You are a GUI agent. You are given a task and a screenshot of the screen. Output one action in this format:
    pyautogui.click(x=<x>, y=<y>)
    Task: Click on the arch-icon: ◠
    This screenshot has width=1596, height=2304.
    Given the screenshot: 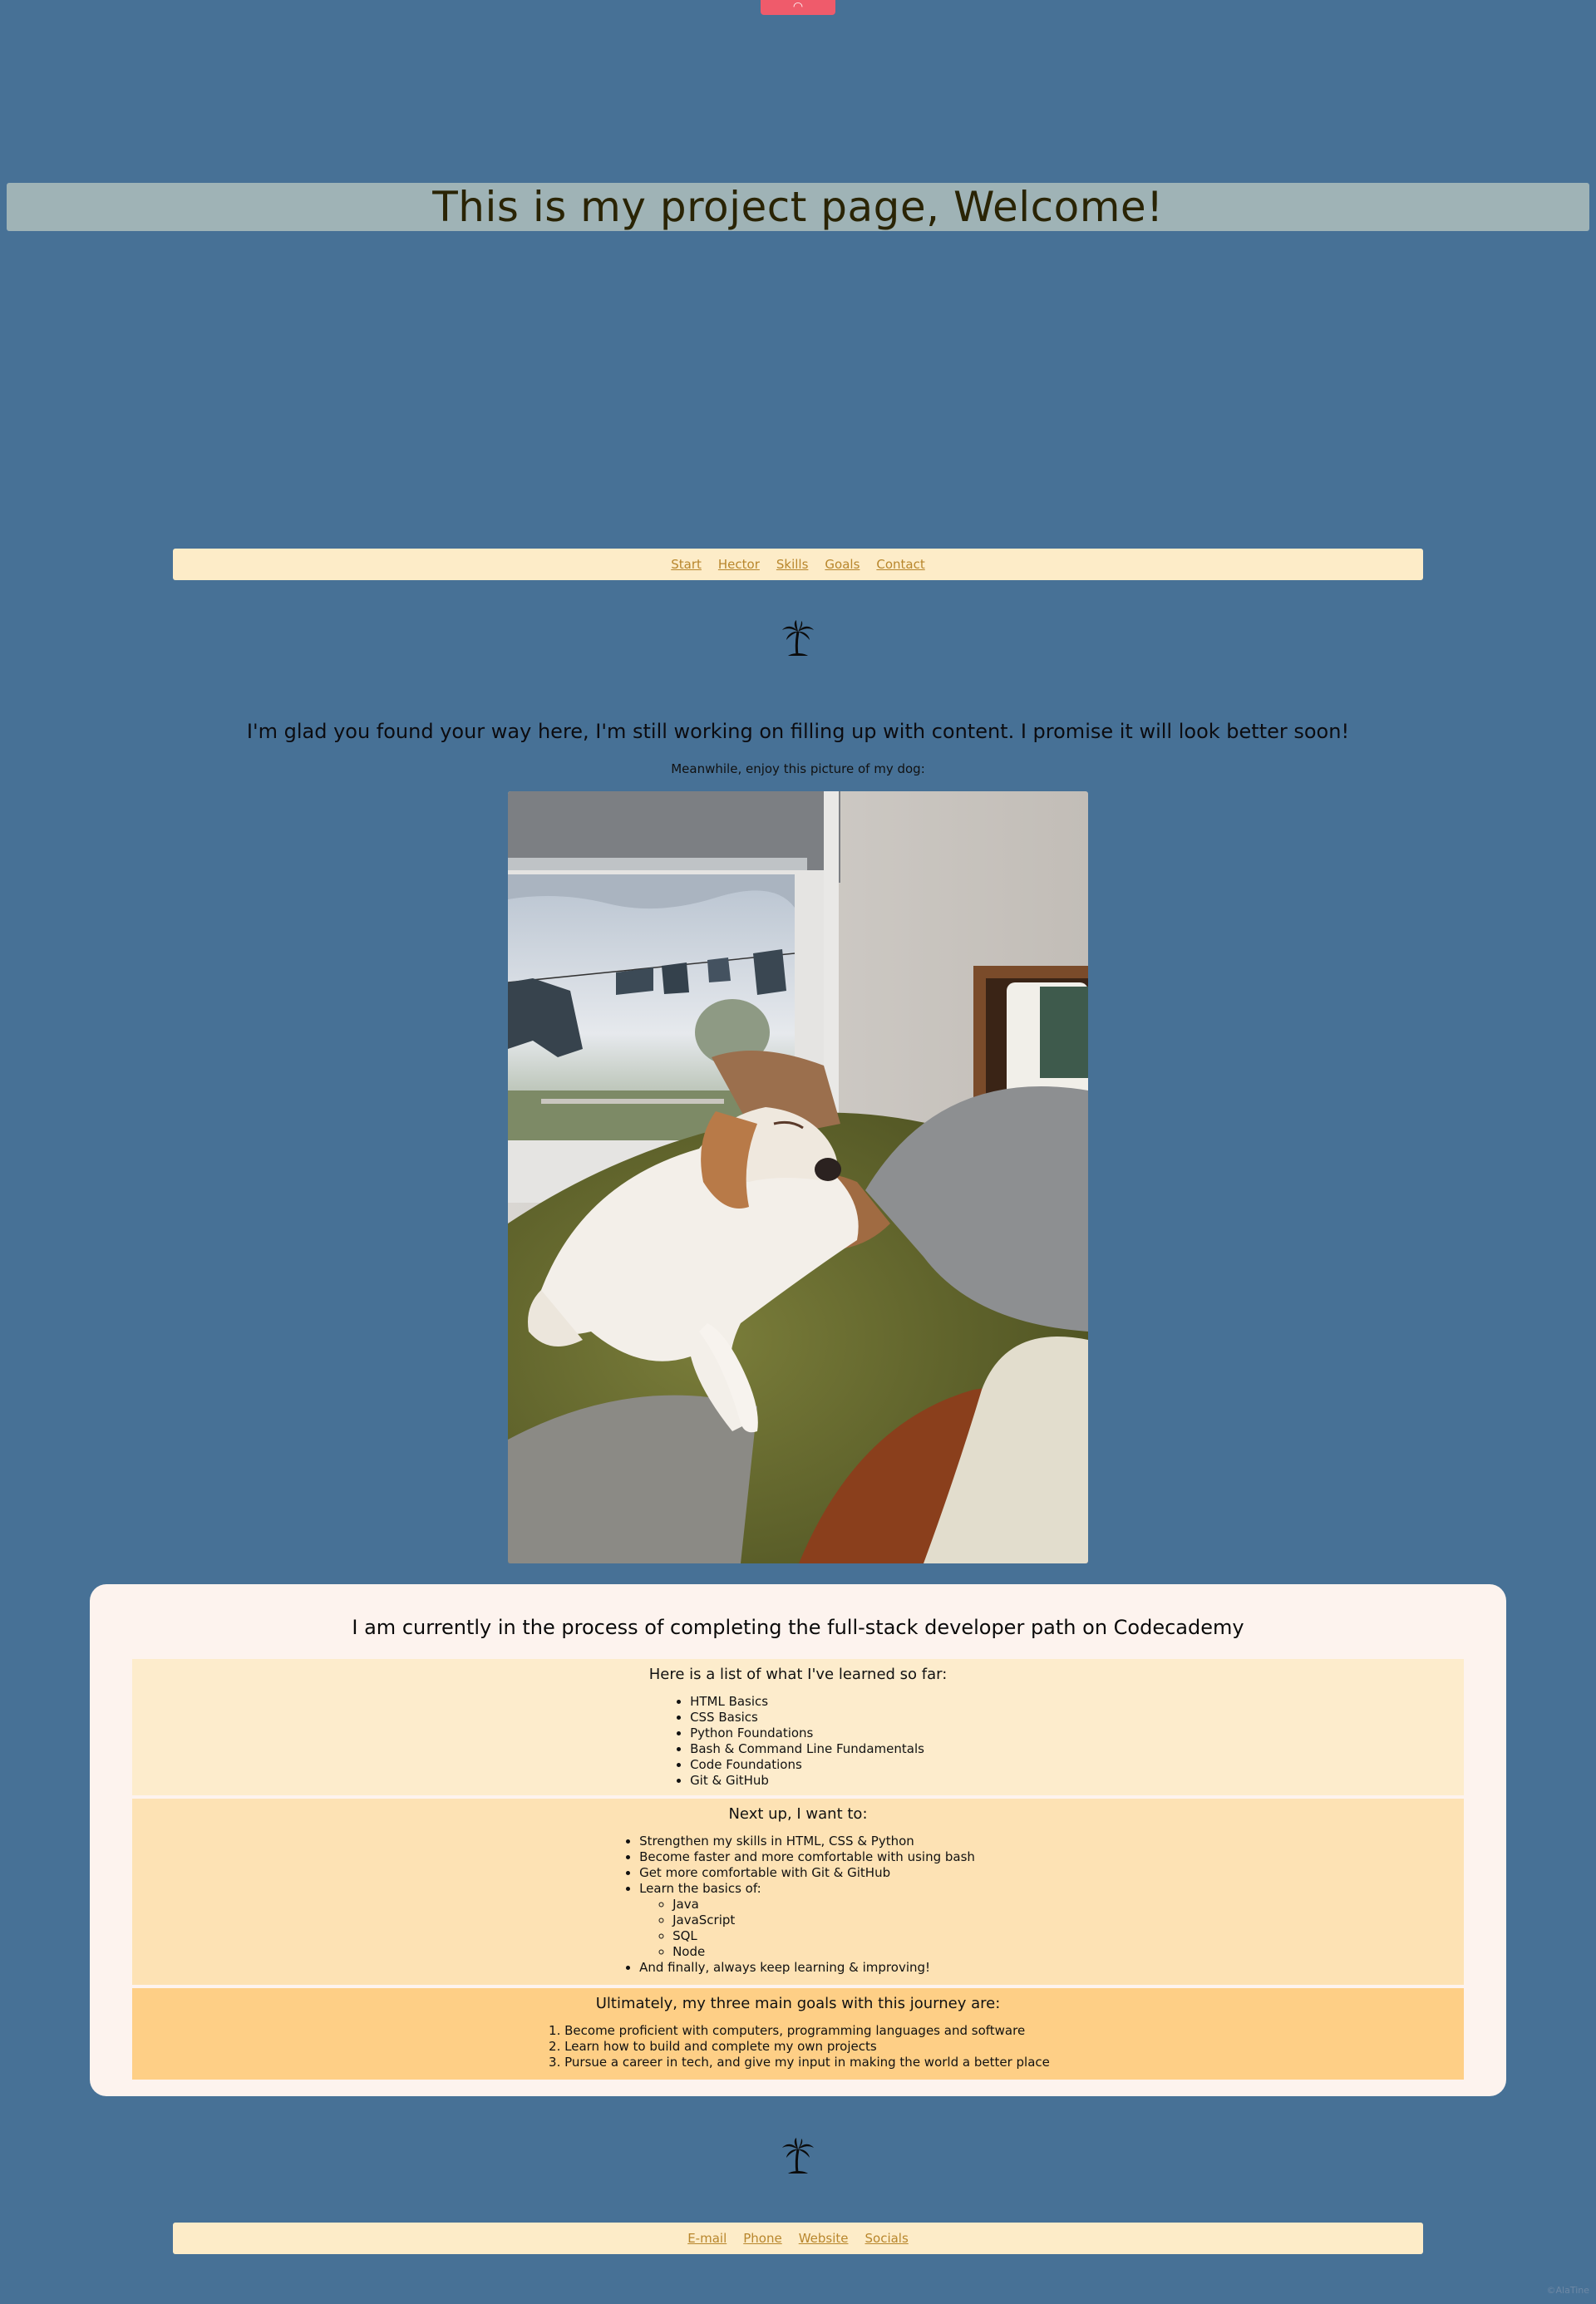 What is the action you would take?
    pyautogui.click(x=798, y=6)
    